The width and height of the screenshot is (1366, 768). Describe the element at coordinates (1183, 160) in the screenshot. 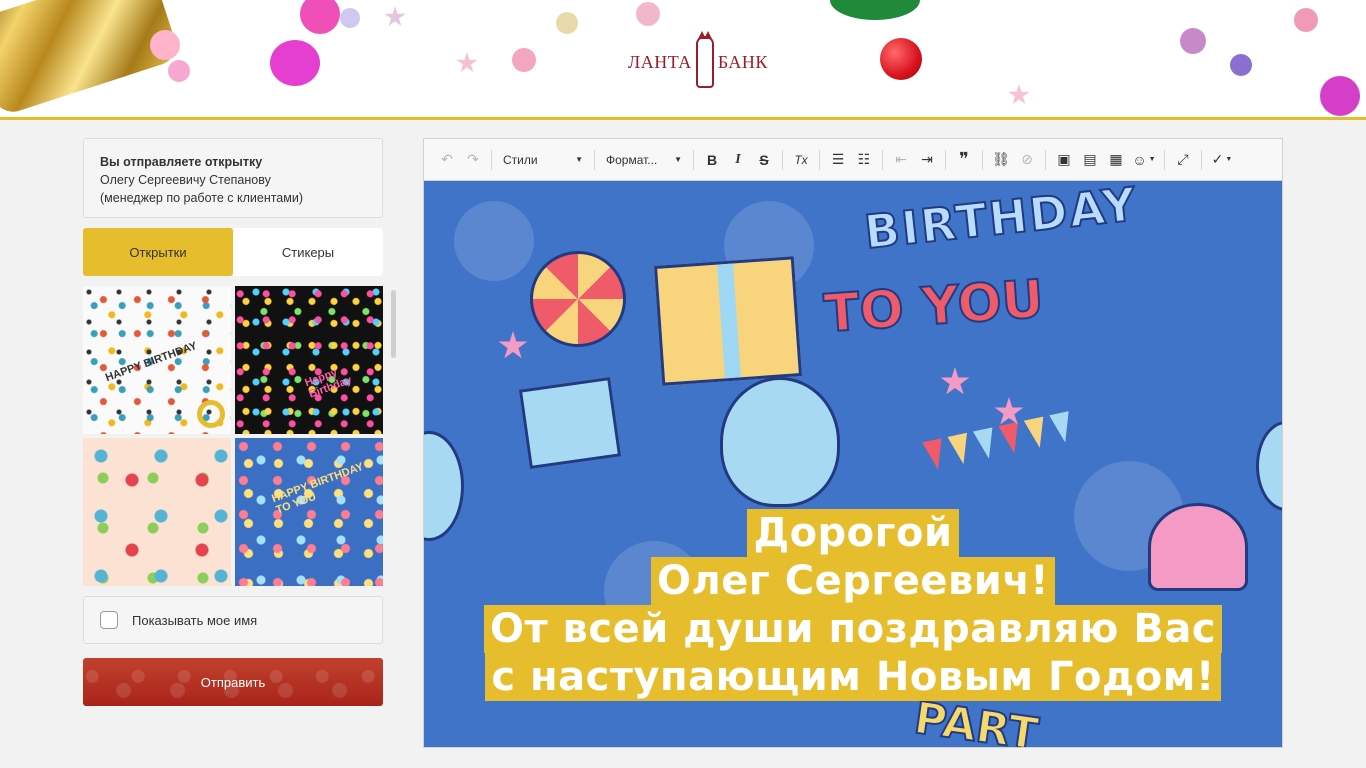

I see `maximize-icon: ⤢` at that location.